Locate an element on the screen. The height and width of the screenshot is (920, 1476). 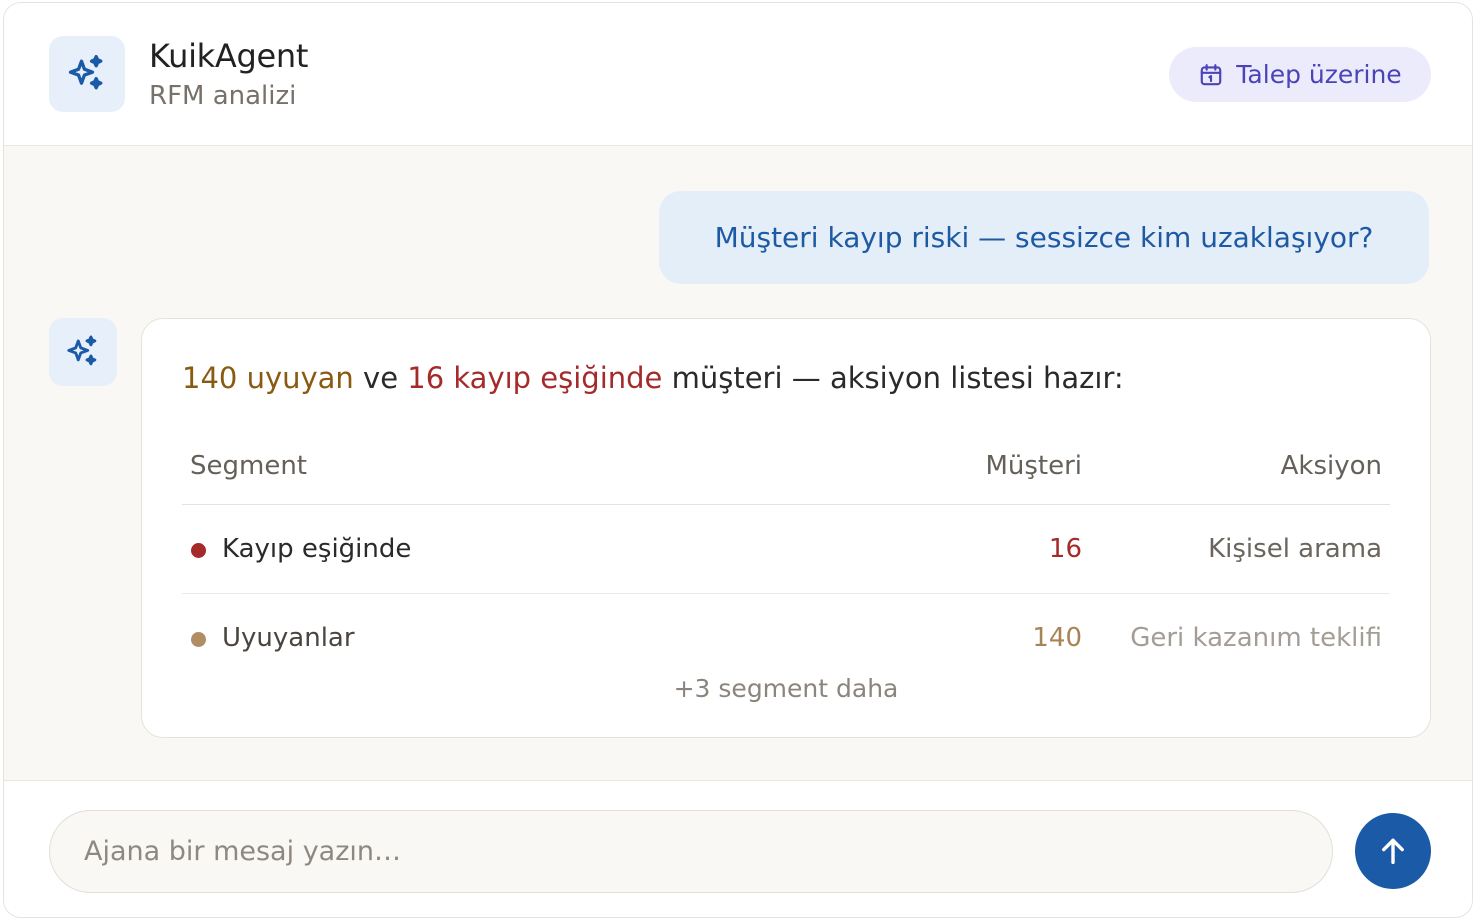
atrisk-highlight: 16 kayıp eşiğinde is located at coordinates (535, 378).